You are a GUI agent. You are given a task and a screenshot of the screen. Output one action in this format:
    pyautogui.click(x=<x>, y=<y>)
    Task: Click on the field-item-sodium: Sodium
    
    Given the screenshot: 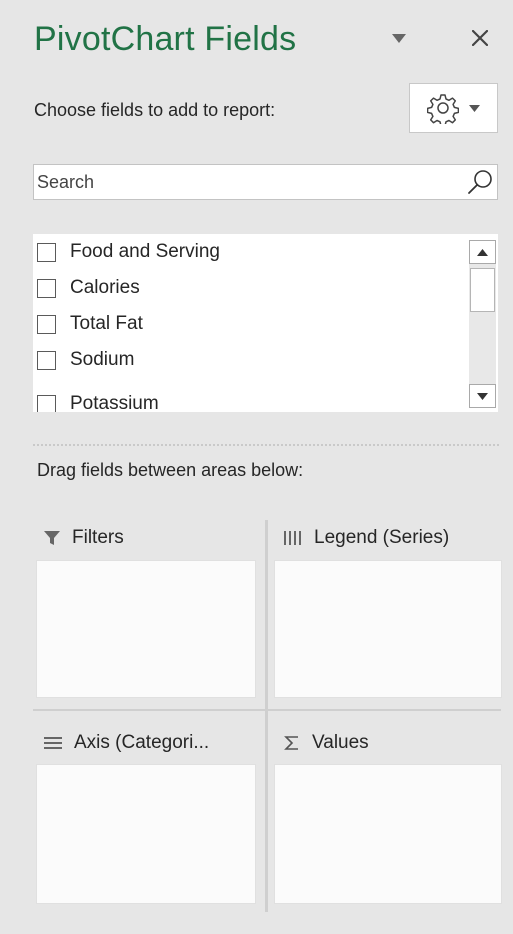 What is the action you would take?
    pyautogui.click(x=248, y=360)
    